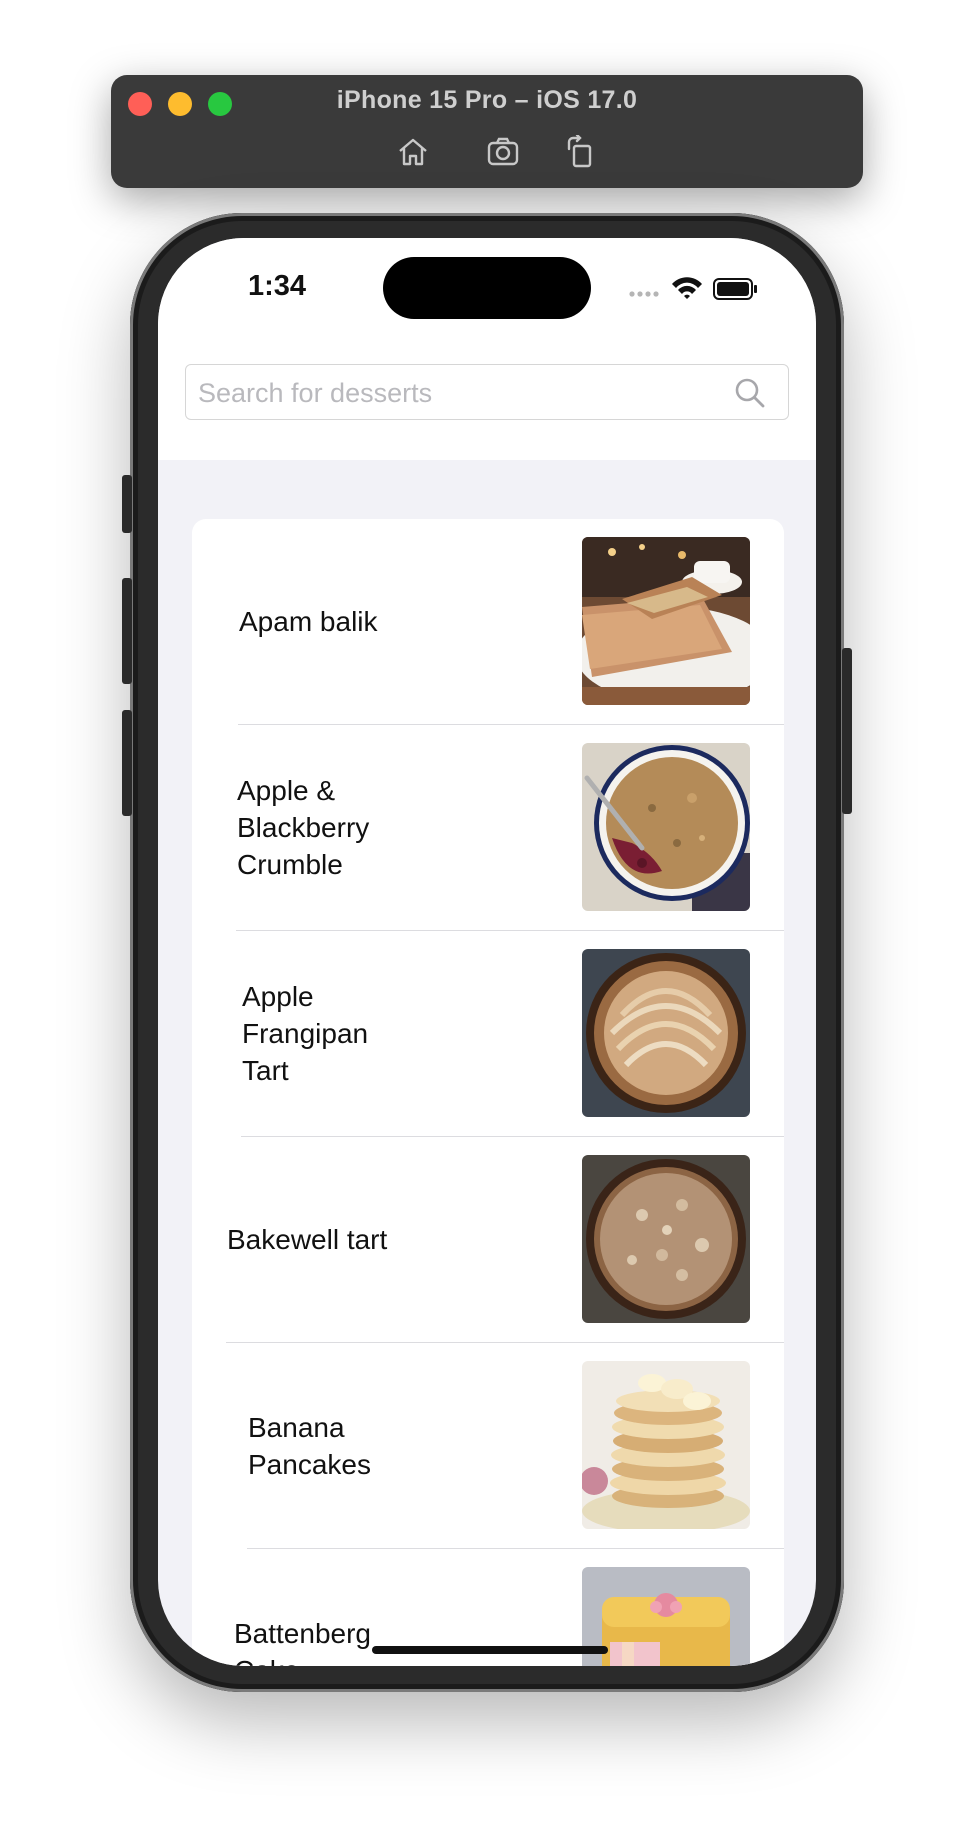 The height and width of the screenshot is (1844, 974). What do you see at coordinates (666, 1033) in the screenshot?
I see `frangipan-tart-photo` at bounding box center [666, 1033].